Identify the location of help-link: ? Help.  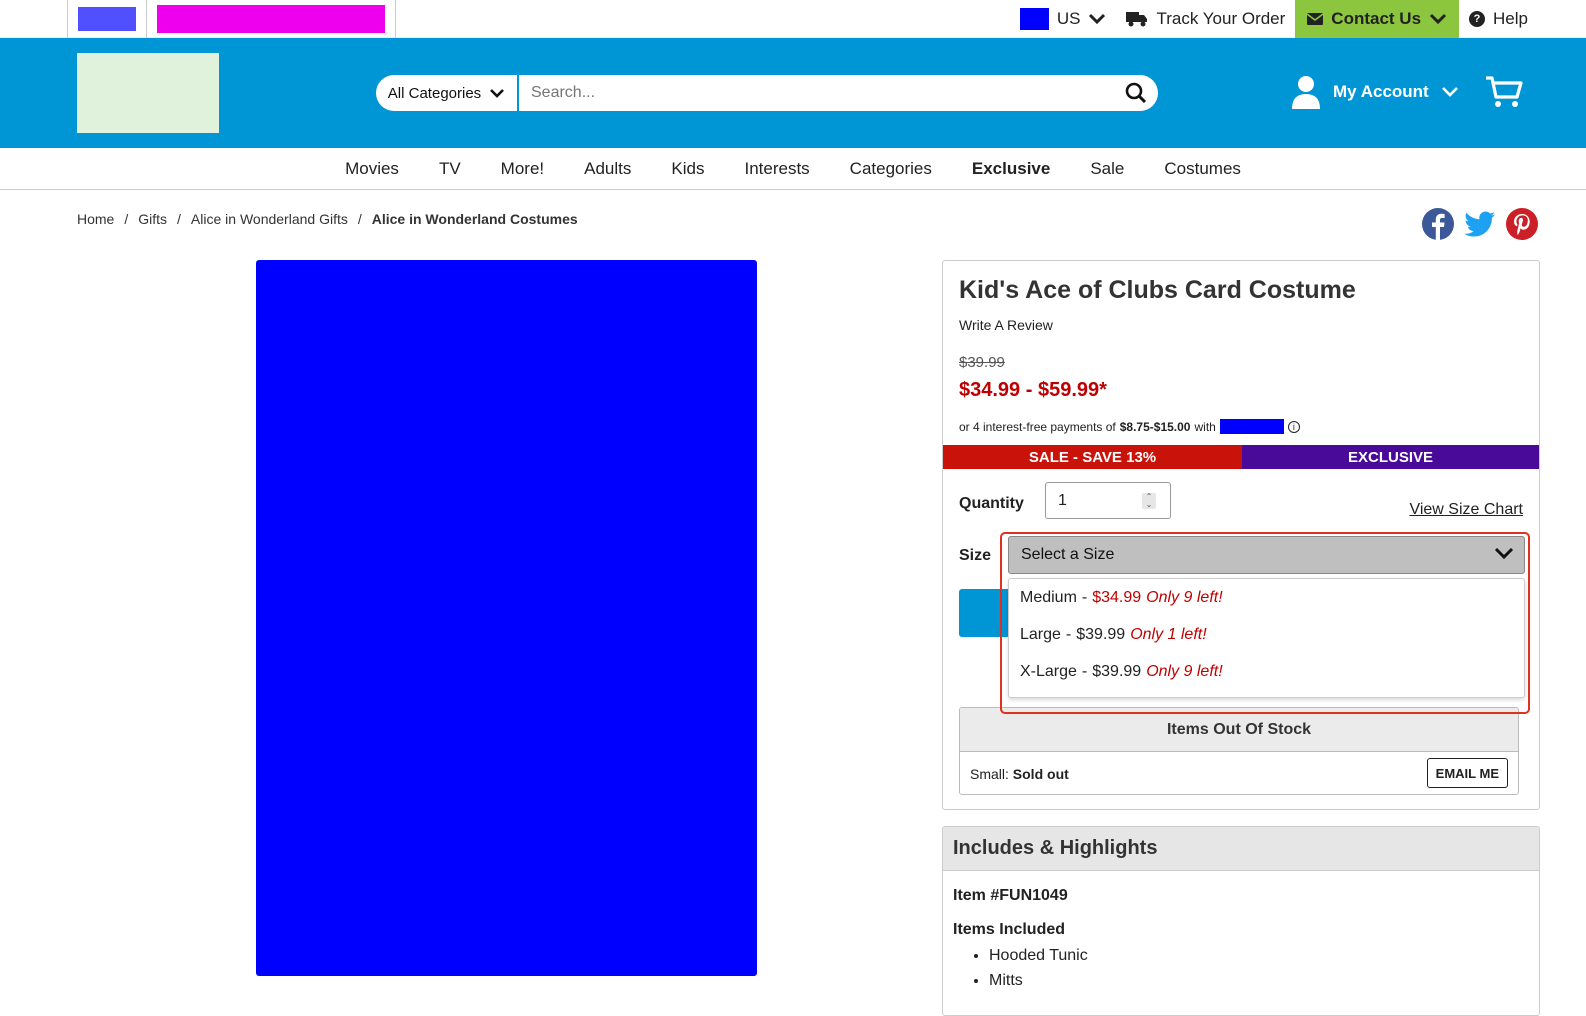
(1498, 19).